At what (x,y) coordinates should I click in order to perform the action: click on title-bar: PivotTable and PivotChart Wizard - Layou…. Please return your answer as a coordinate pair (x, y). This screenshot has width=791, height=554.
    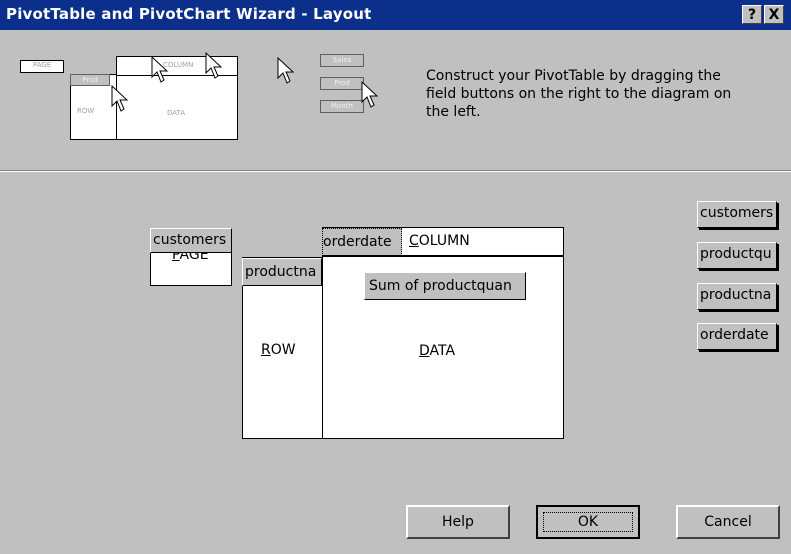
    Looking at the image, I should click on (395, 15).